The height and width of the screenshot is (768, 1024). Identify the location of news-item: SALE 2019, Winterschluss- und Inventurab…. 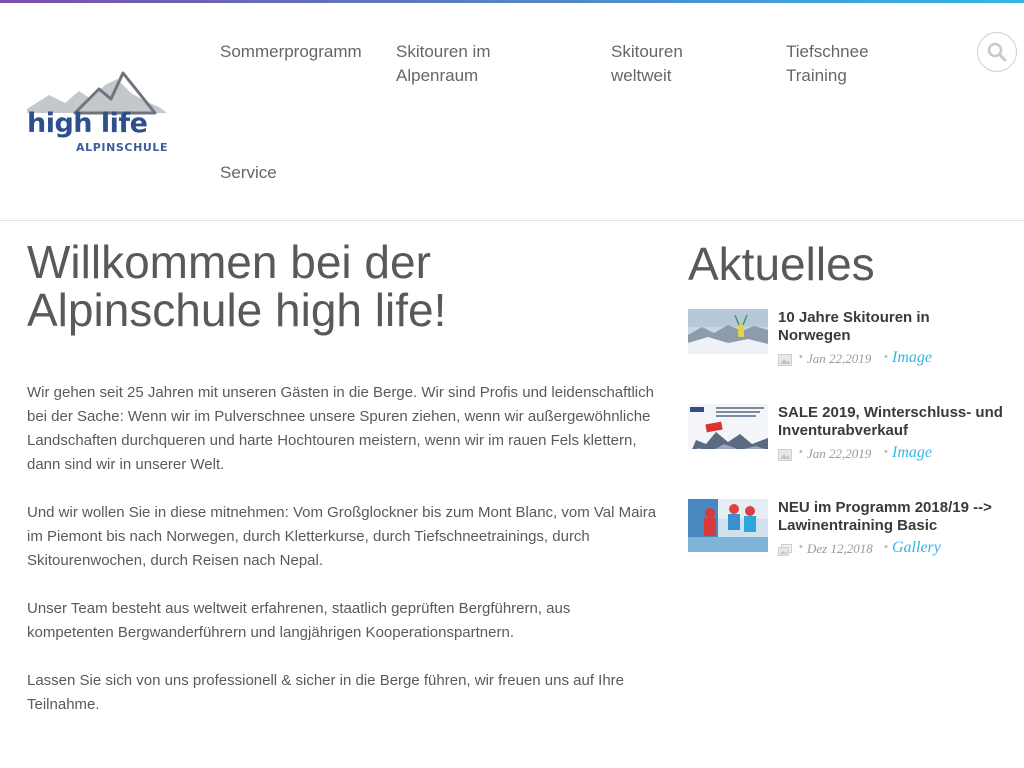
(848, 439).